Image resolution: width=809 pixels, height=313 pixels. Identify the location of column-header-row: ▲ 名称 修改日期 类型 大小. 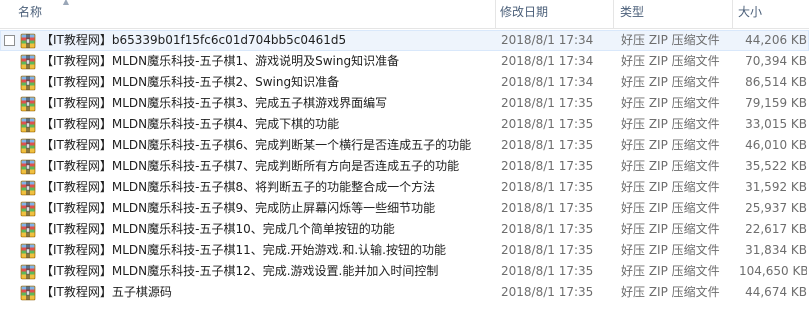
(404, 14).